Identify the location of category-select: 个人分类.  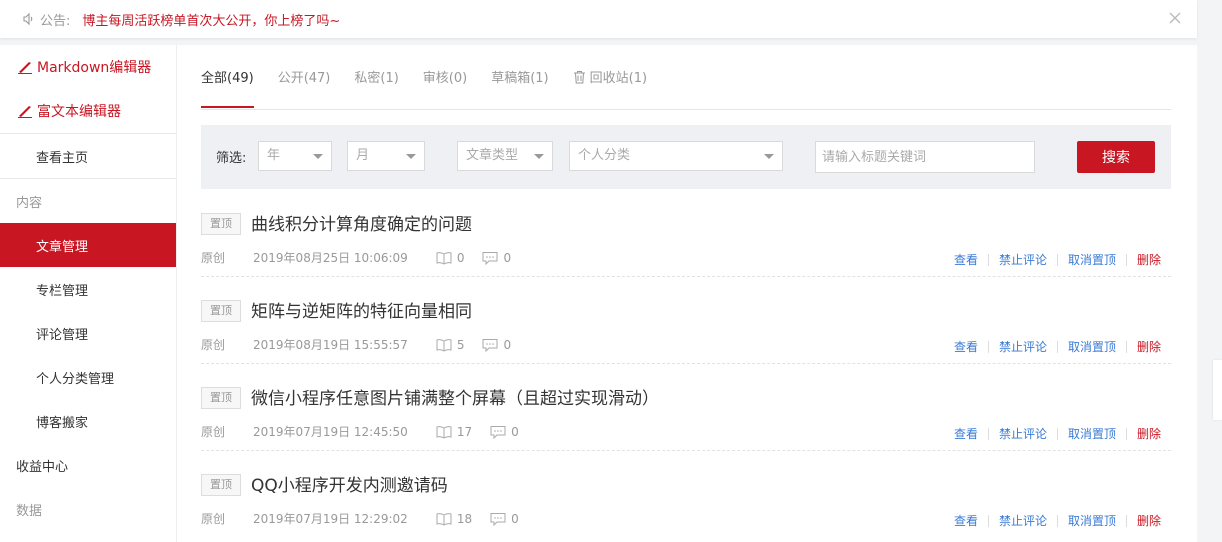
(676, 156).